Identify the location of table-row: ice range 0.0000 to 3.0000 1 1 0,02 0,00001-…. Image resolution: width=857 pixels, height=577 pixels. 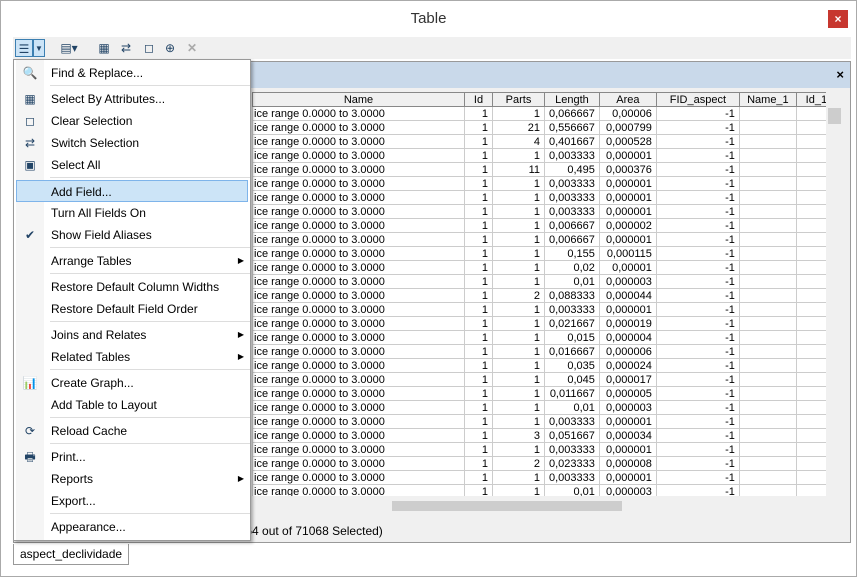
(544, 267).